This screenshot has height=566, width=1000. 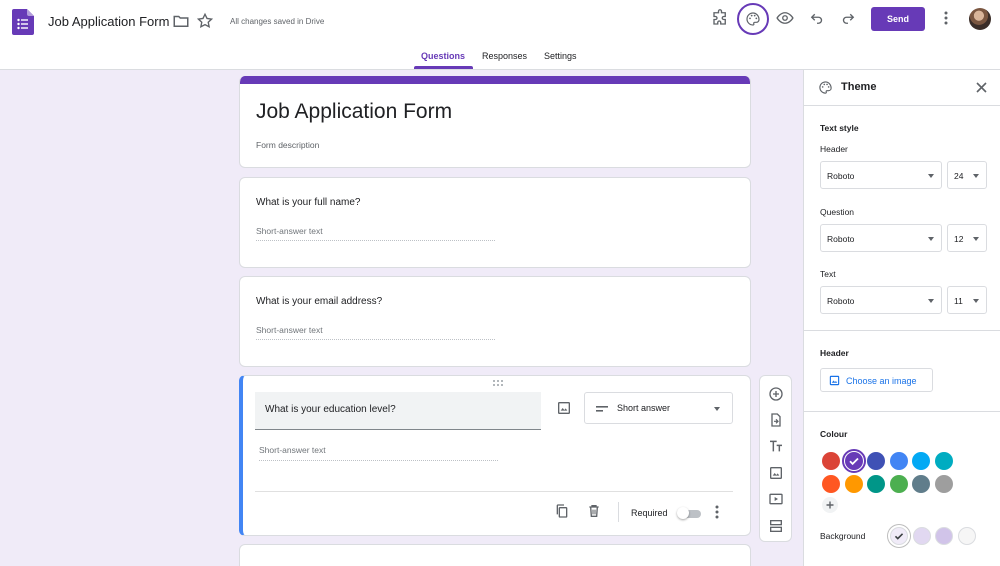 What do you see at coordinates (602, 409) in the screenshot?
I see `short-answer-icon` at bounding box center [602, 409].